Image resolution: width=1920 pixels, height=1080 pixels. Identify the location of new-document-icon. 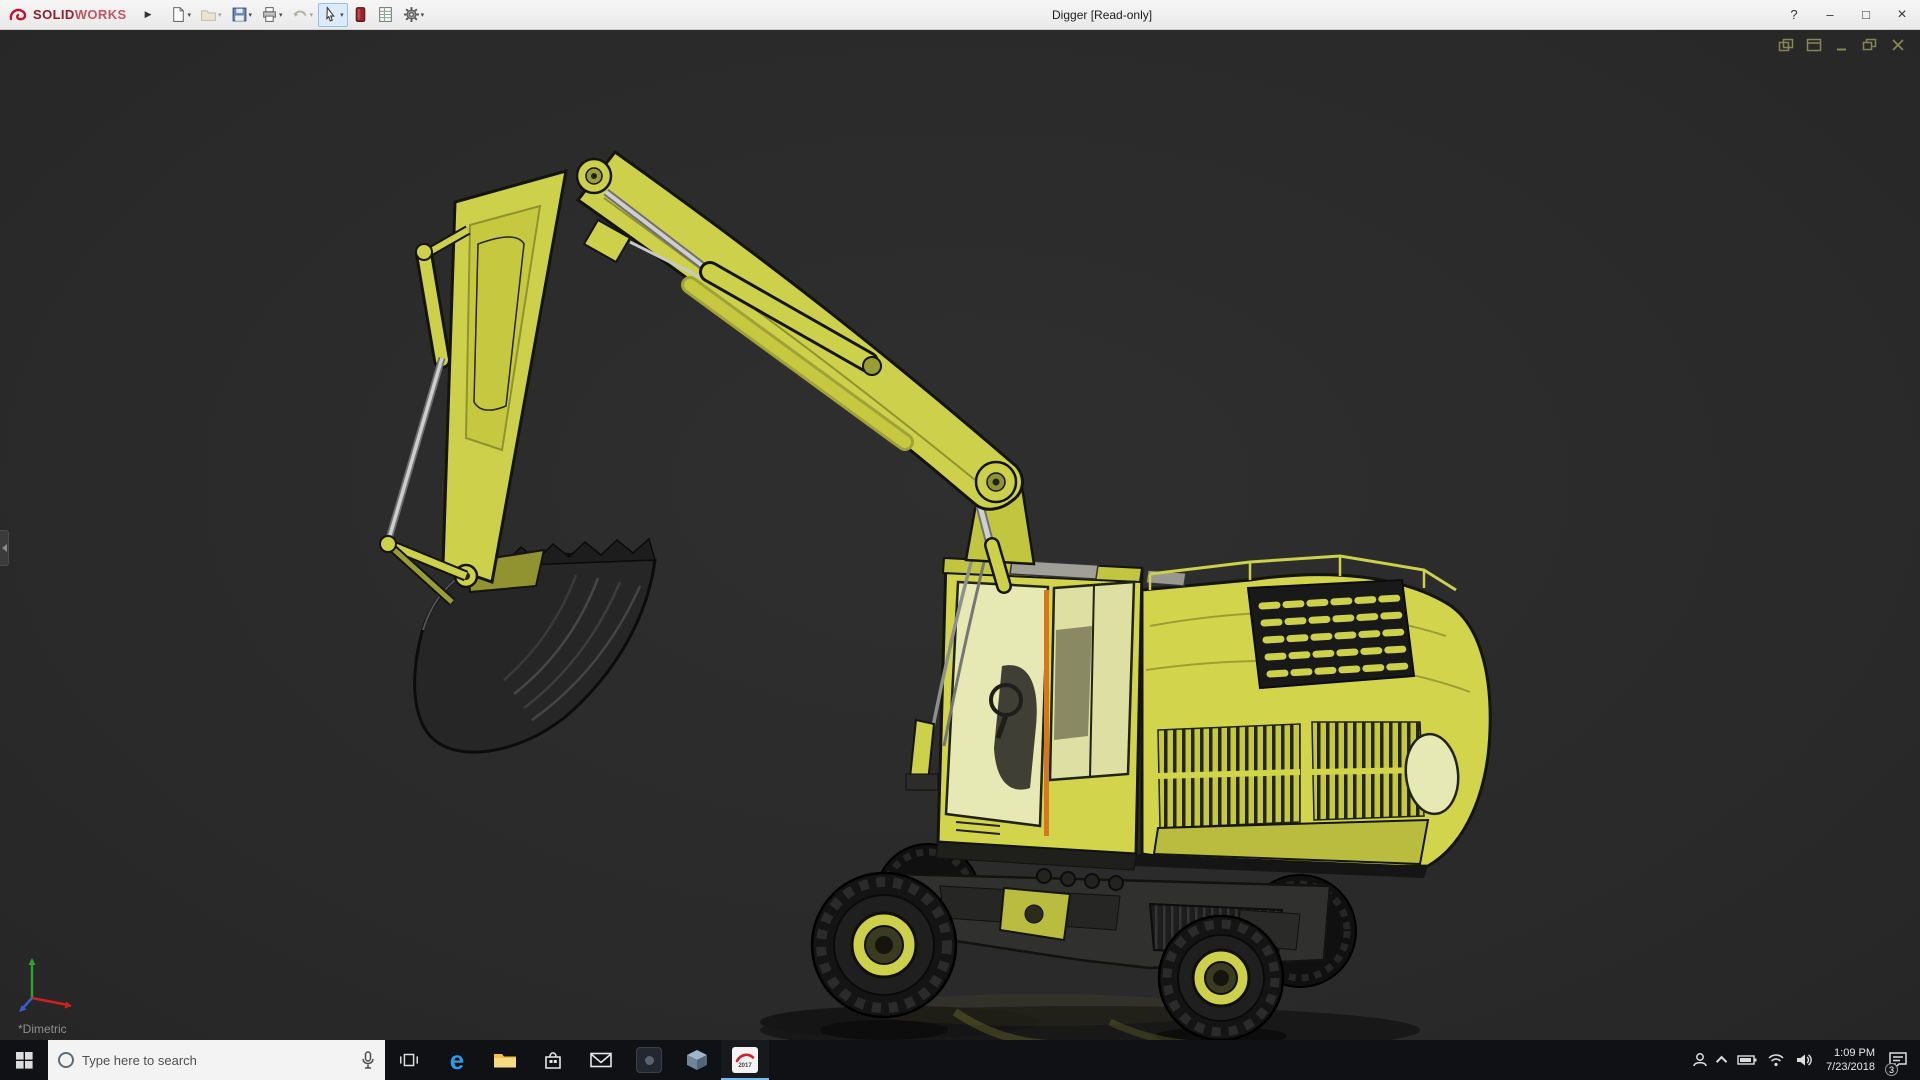
(178, 14).